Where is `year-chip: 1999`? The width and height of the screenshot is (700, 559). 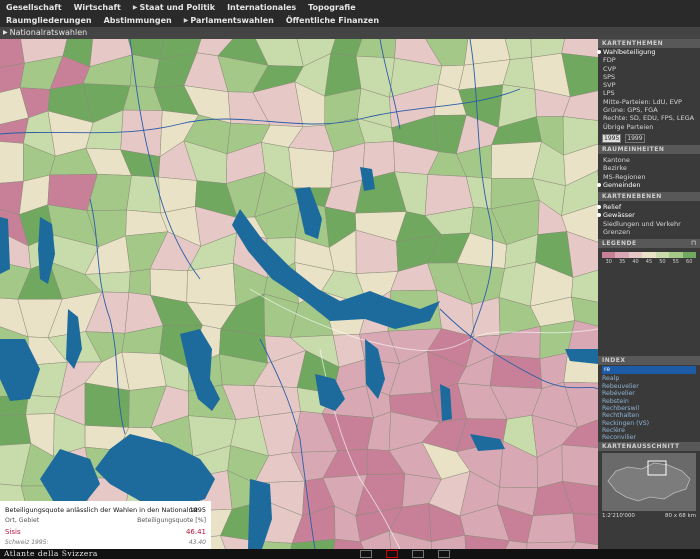
year-chip: 1999 is located at coordinates (635, 138).